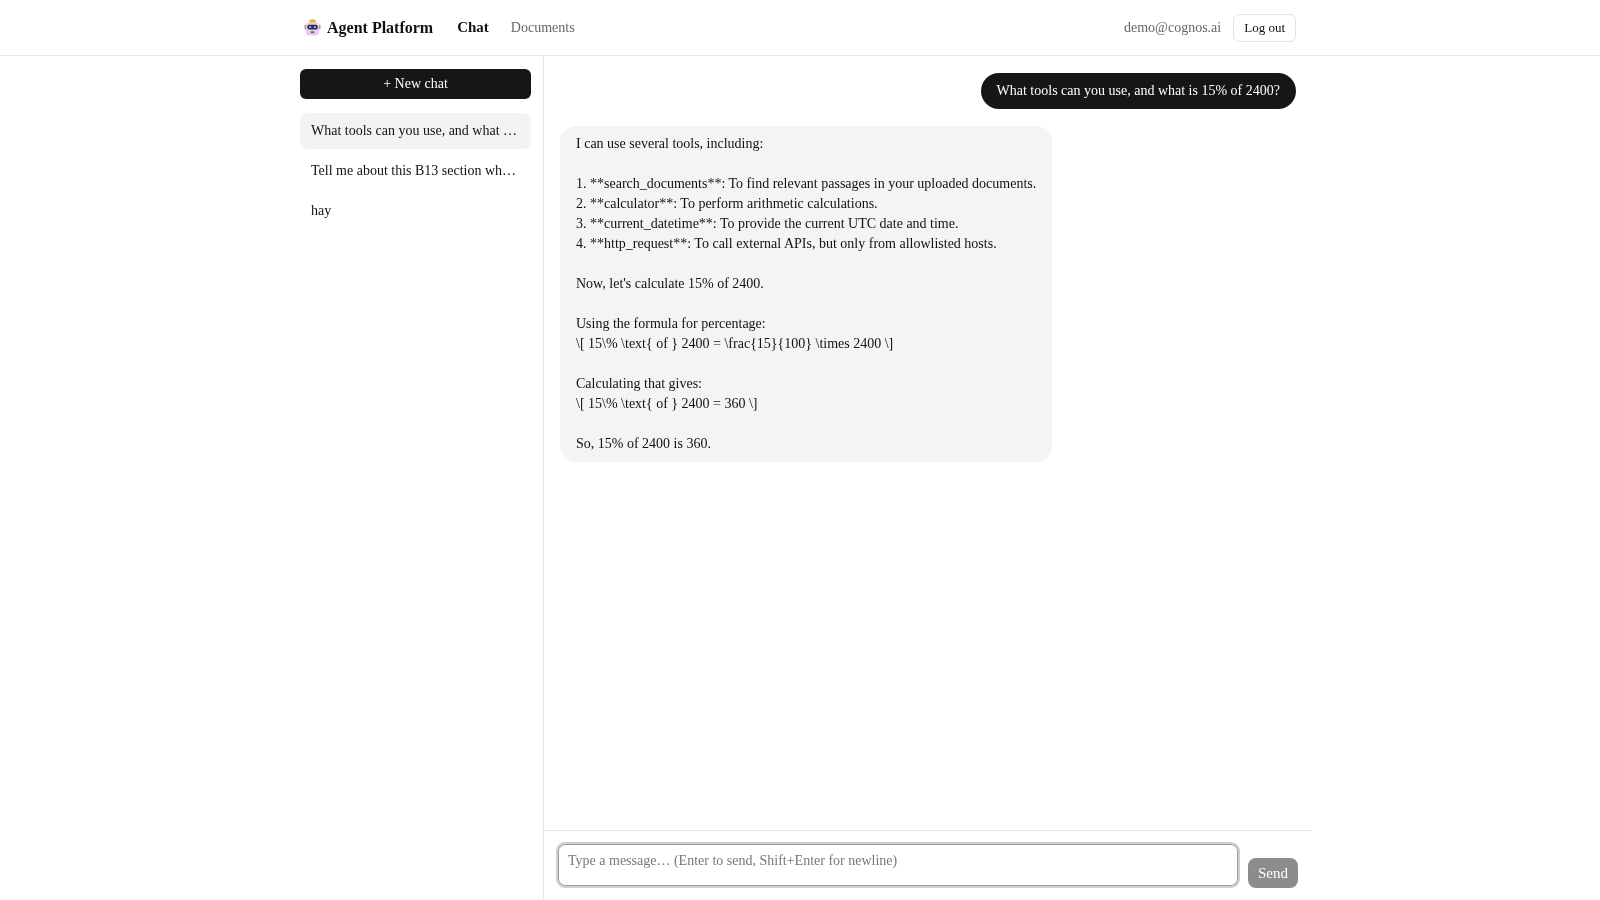 The height and width of the screenshot is (900, 1600). I want to click on nav-tab: Chat, so click(473, 27).